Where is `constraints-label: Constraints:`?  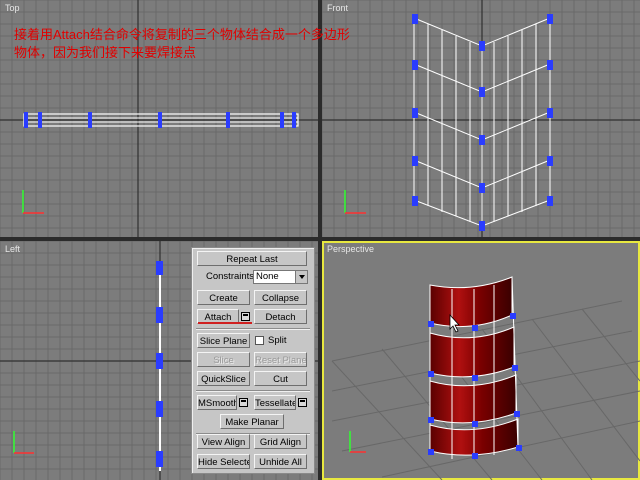
constraints-label: Constraints: is located at coordinates (231, 276).